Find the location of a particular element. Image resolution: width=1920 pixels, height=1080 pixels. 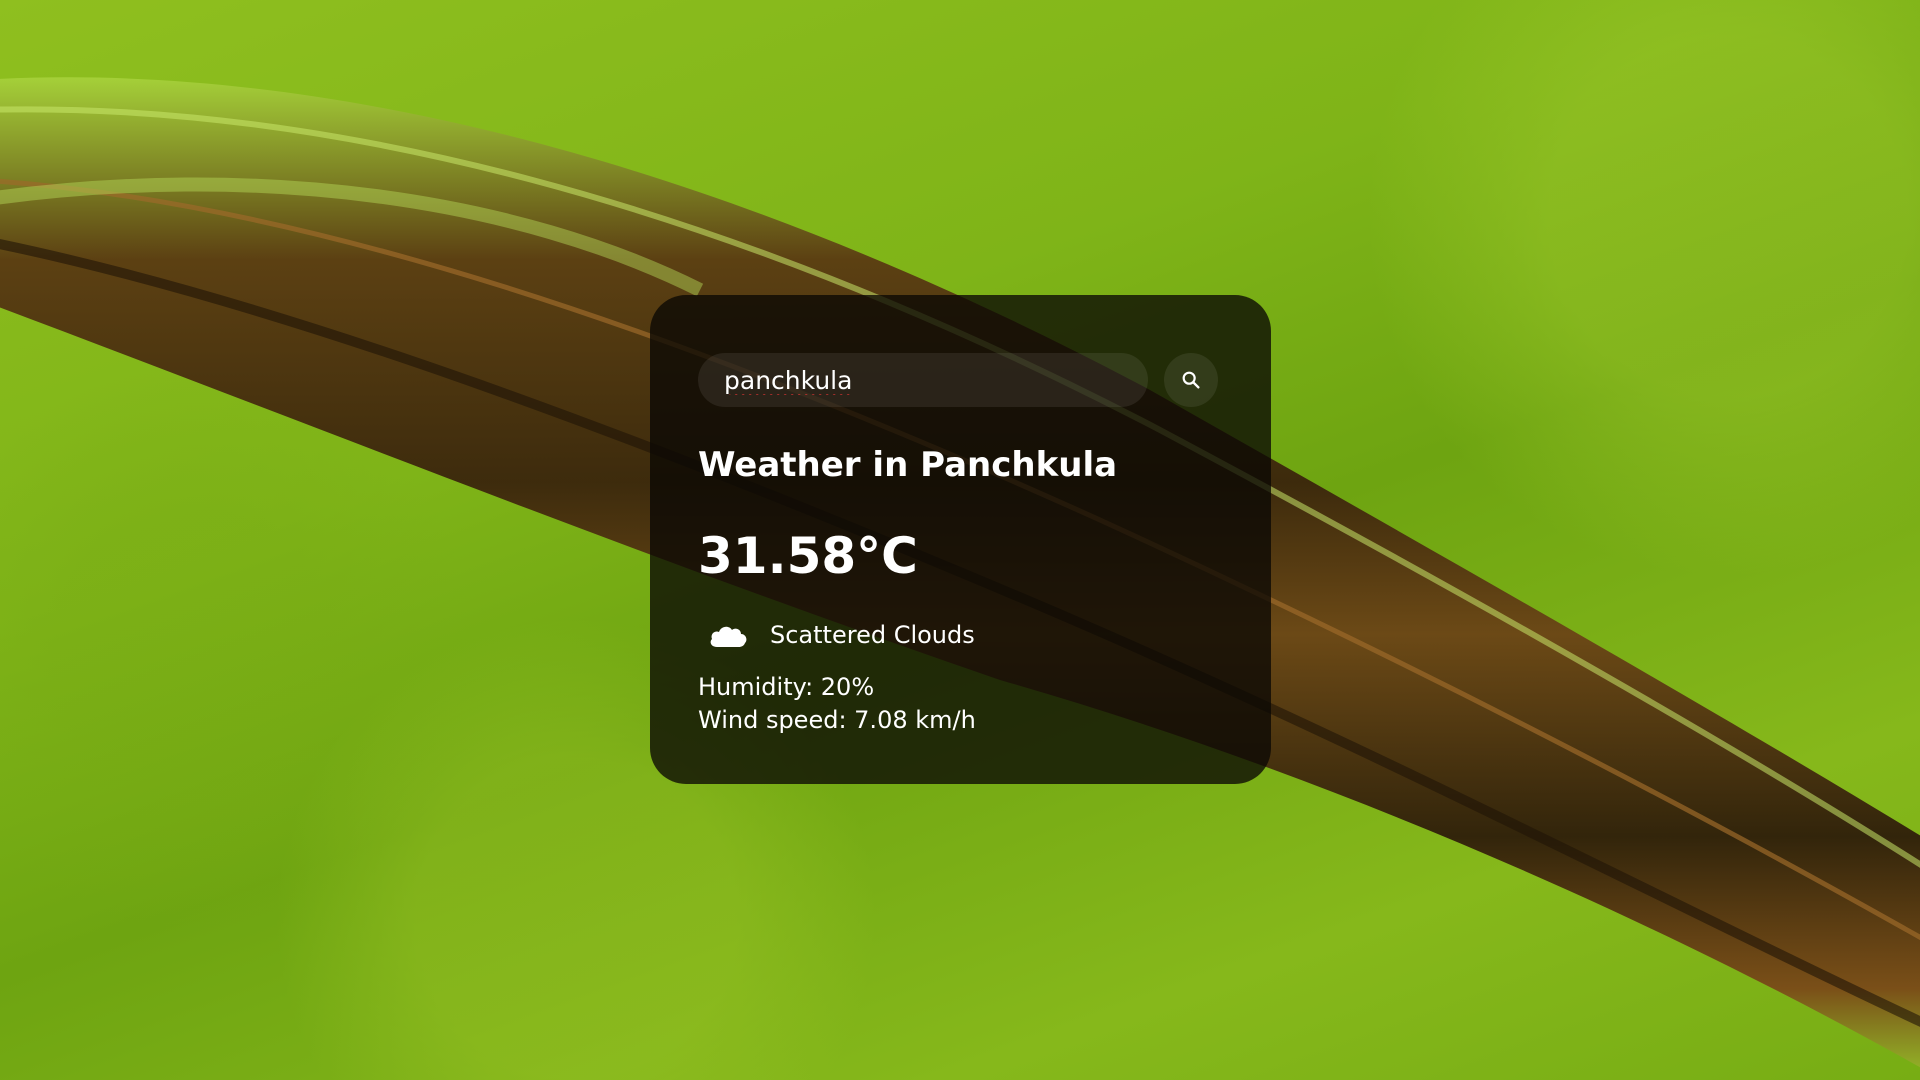

weather-description: Scattered Clouds is located at coordinates (872, 635).